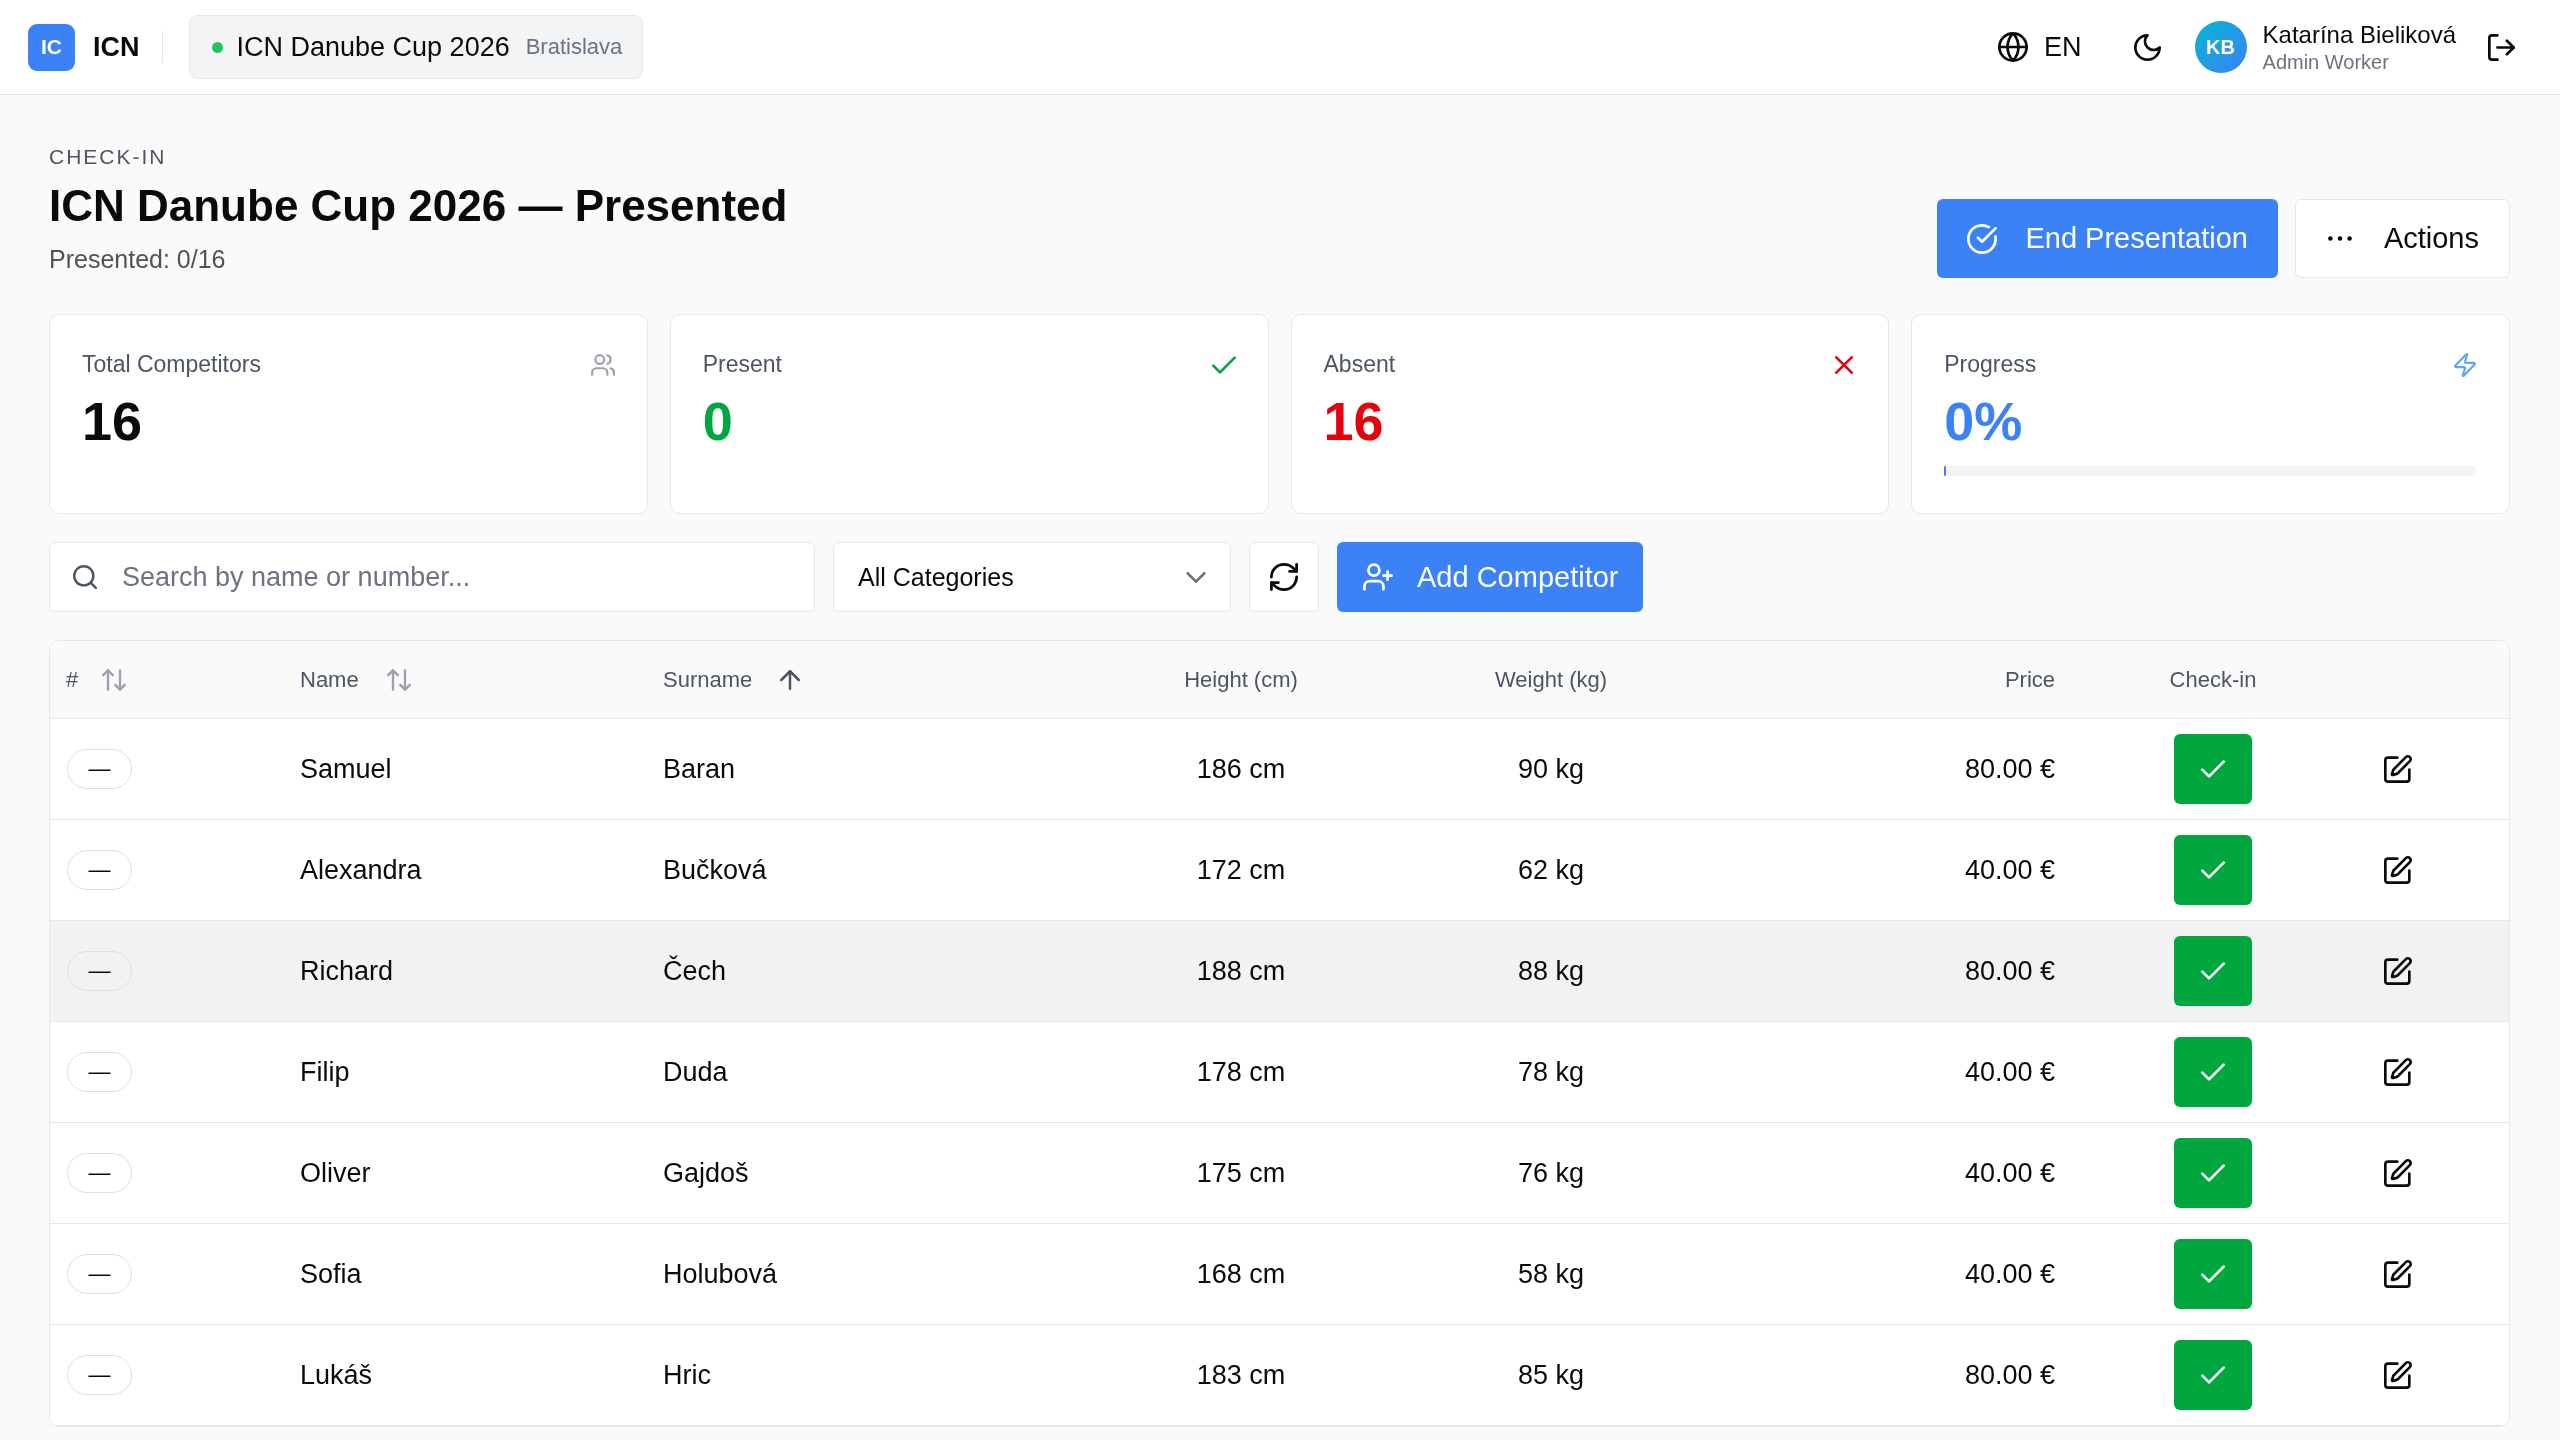 This screenshot has width=2560, height=1440. I want to click on table-cell: 168 cm, so click(1241, 1274).